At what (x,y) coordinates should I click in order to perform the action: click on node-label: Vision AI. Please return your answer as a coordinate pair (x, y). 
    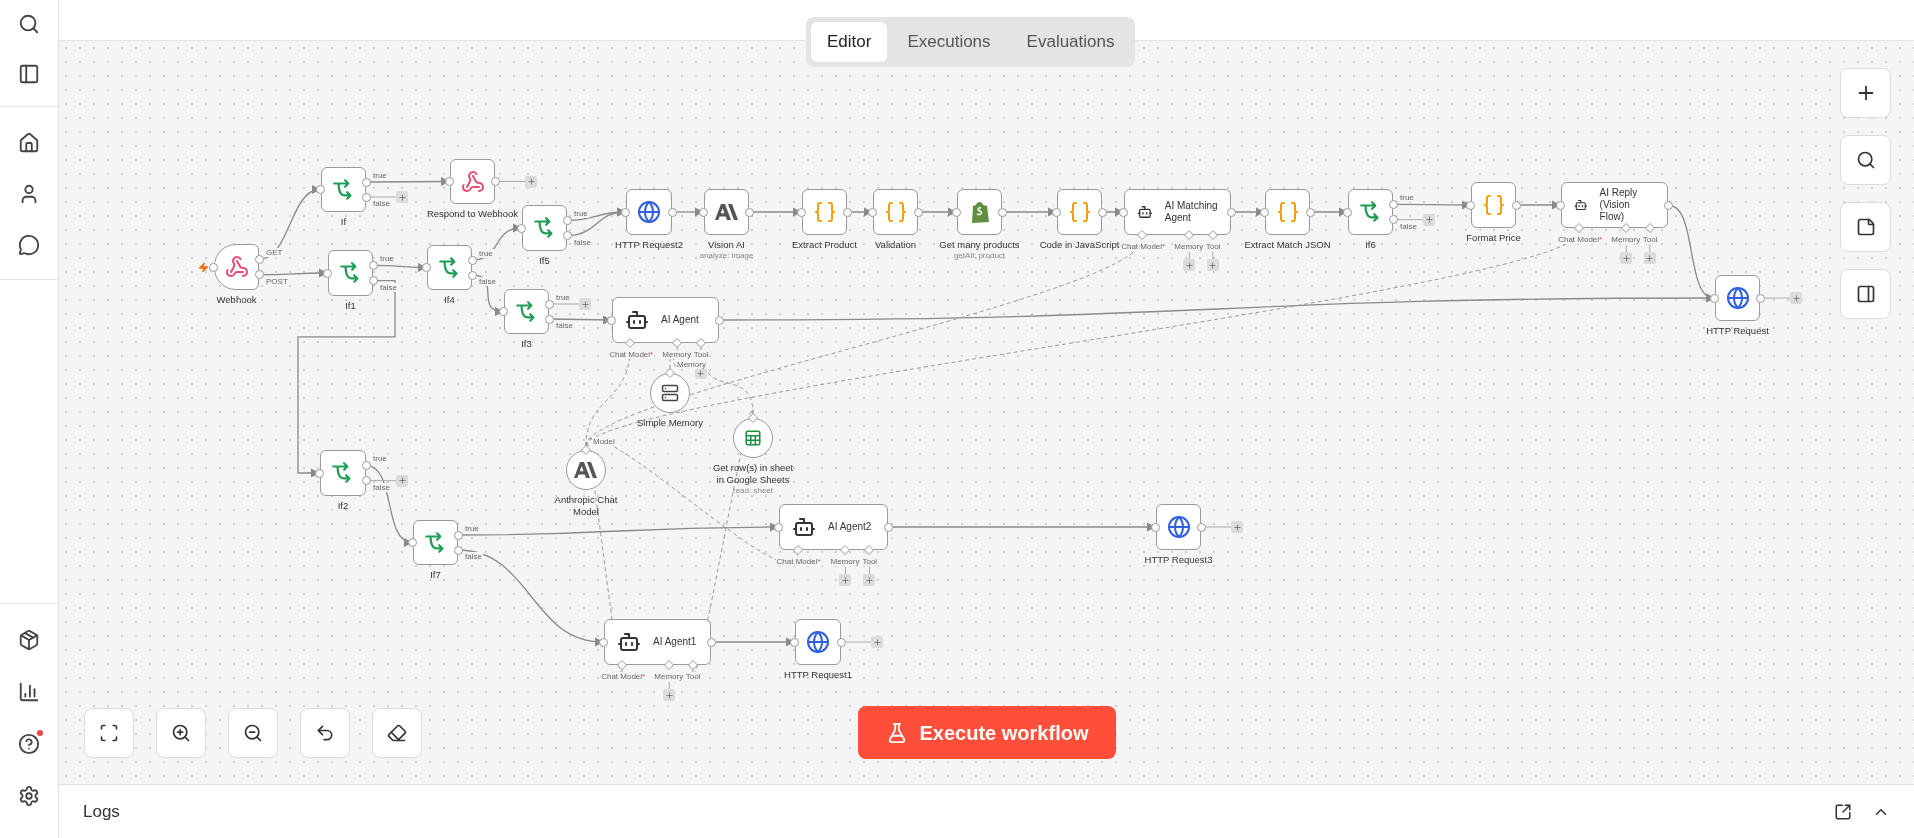
    Looking at the image, I should click on (726, 245).